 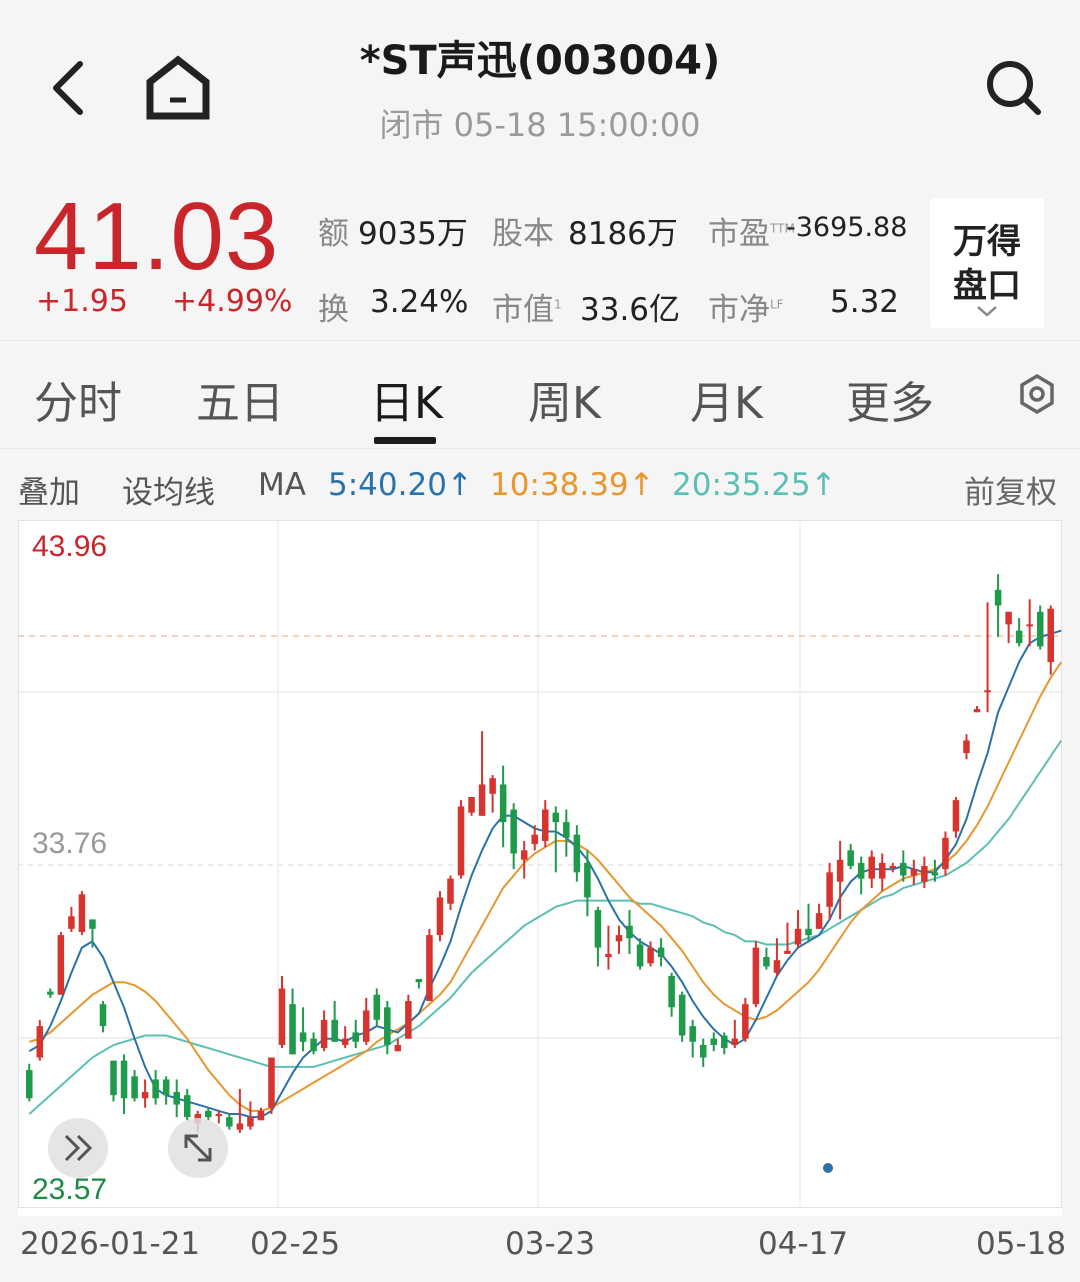 I want to click on pe-value: -3695.88, so click(x=847, y=227).